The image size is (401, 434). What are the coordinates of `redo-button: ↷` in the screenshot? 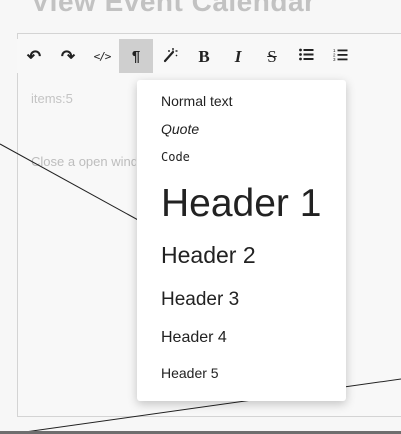 It's located at (68, 56).